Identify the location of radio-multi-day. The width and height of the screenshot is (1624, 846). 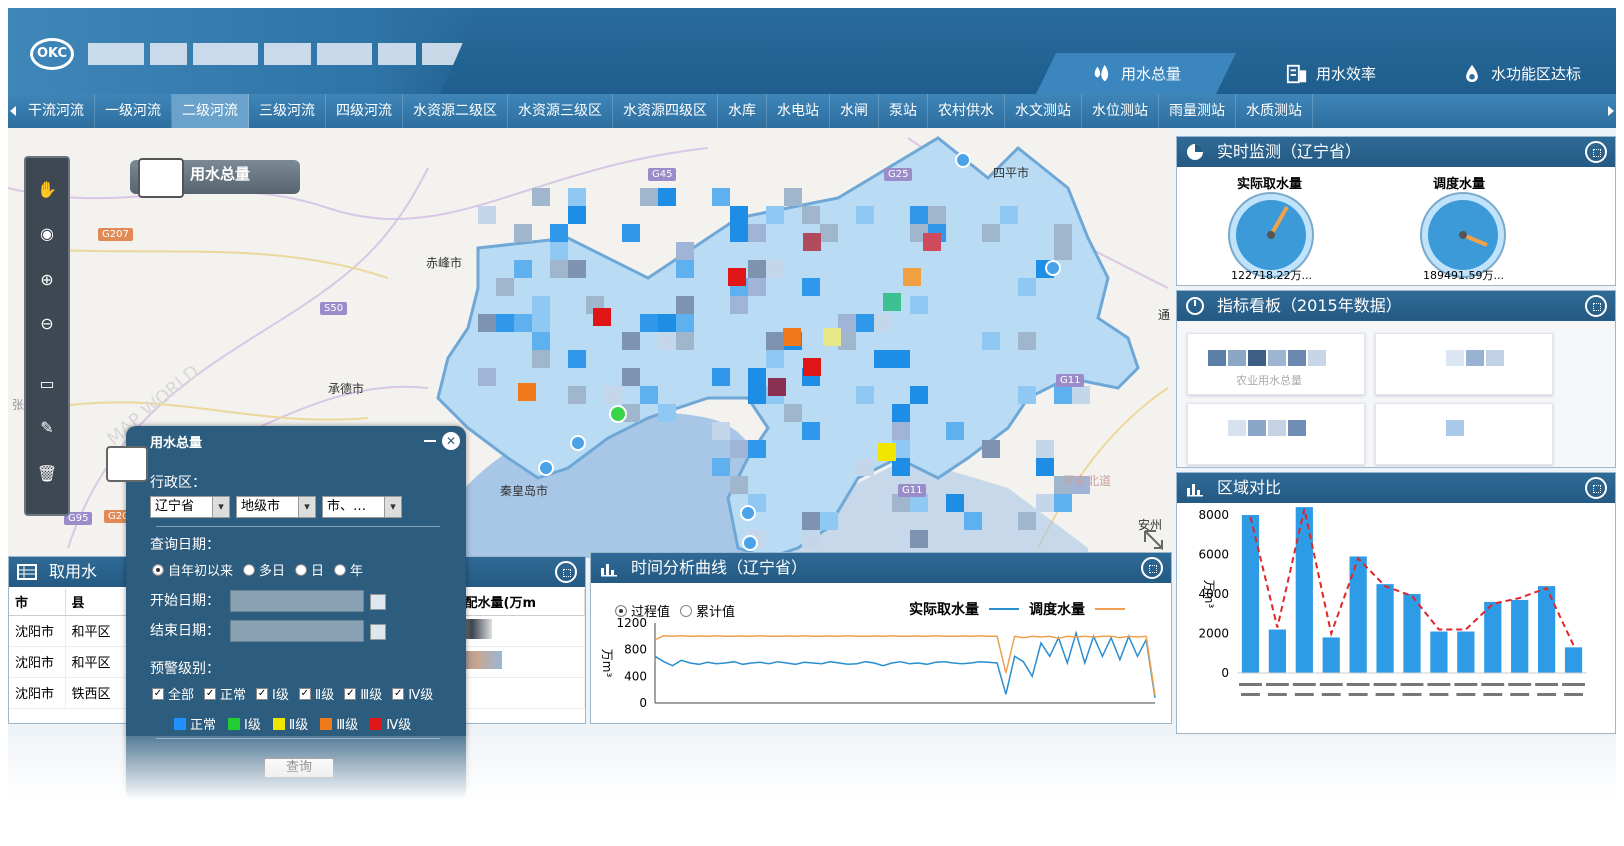
(249, 569).